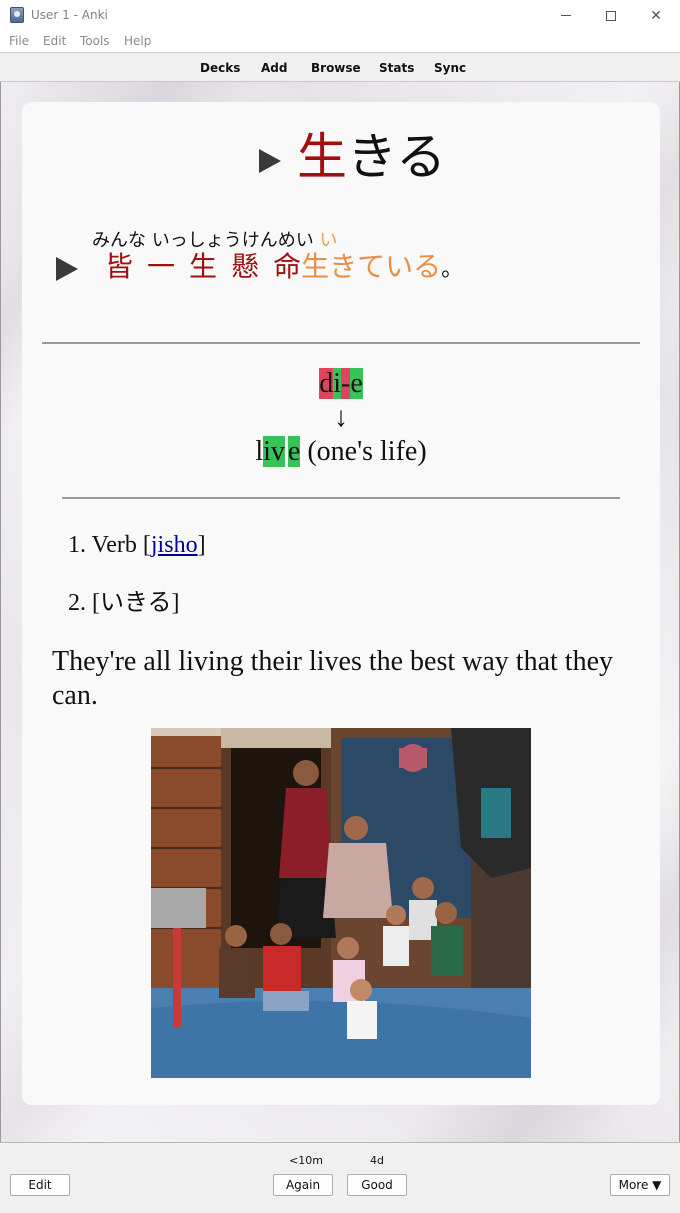  Describe the element at coordinates (174, 545) in the screenshot. I see `jisho-link: jisho` at that location.